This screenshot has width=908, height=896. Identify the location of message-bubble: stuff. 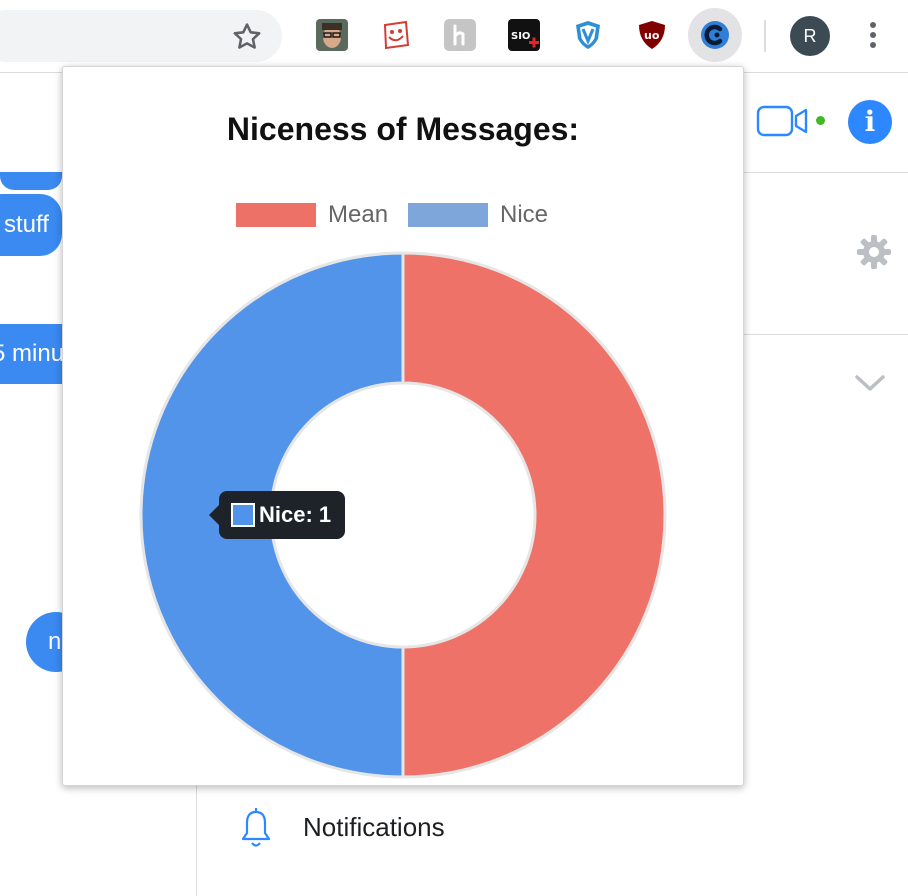
(31, 225).